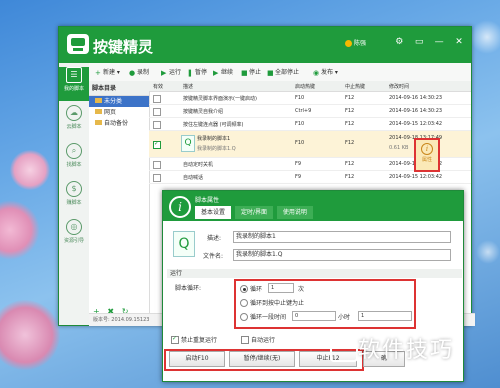 The height and width of the screenshot is (388, 500). Describe the element at coordinates (399, 86) in the screenshot. I see `col-modified: 修改时间` at that location.